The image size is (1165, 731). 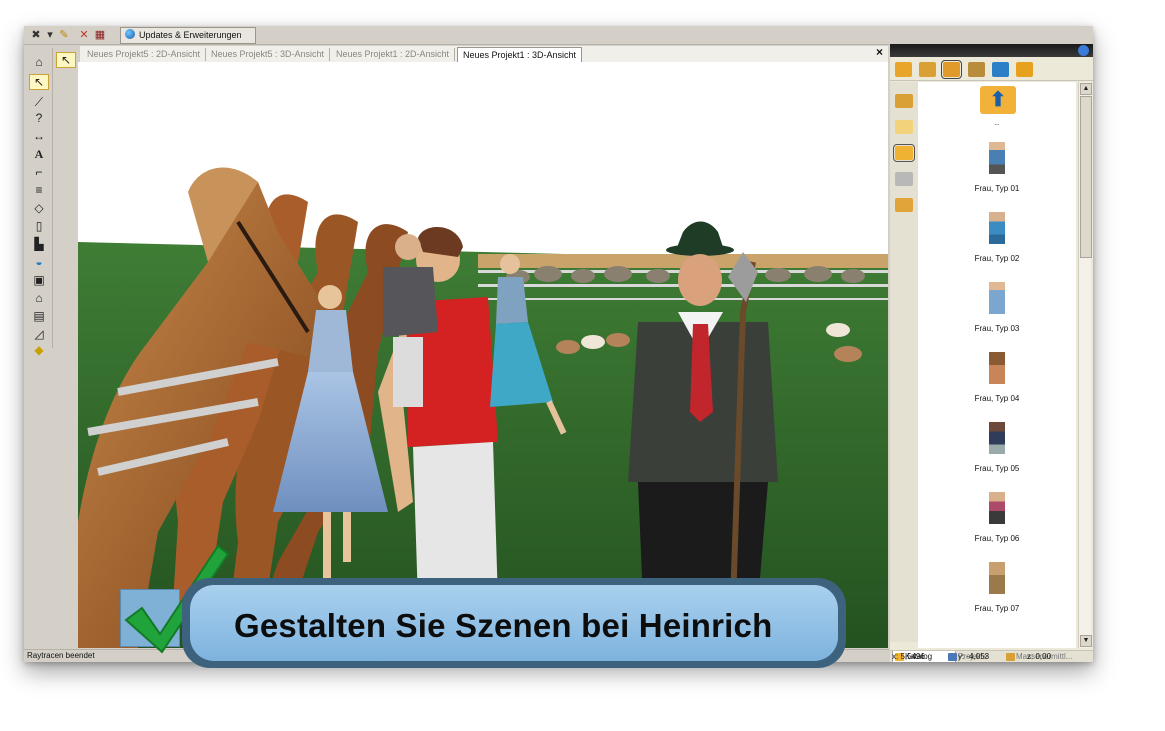 I want to click on column-tool-icon: ▯, so click(x=39, y=226).